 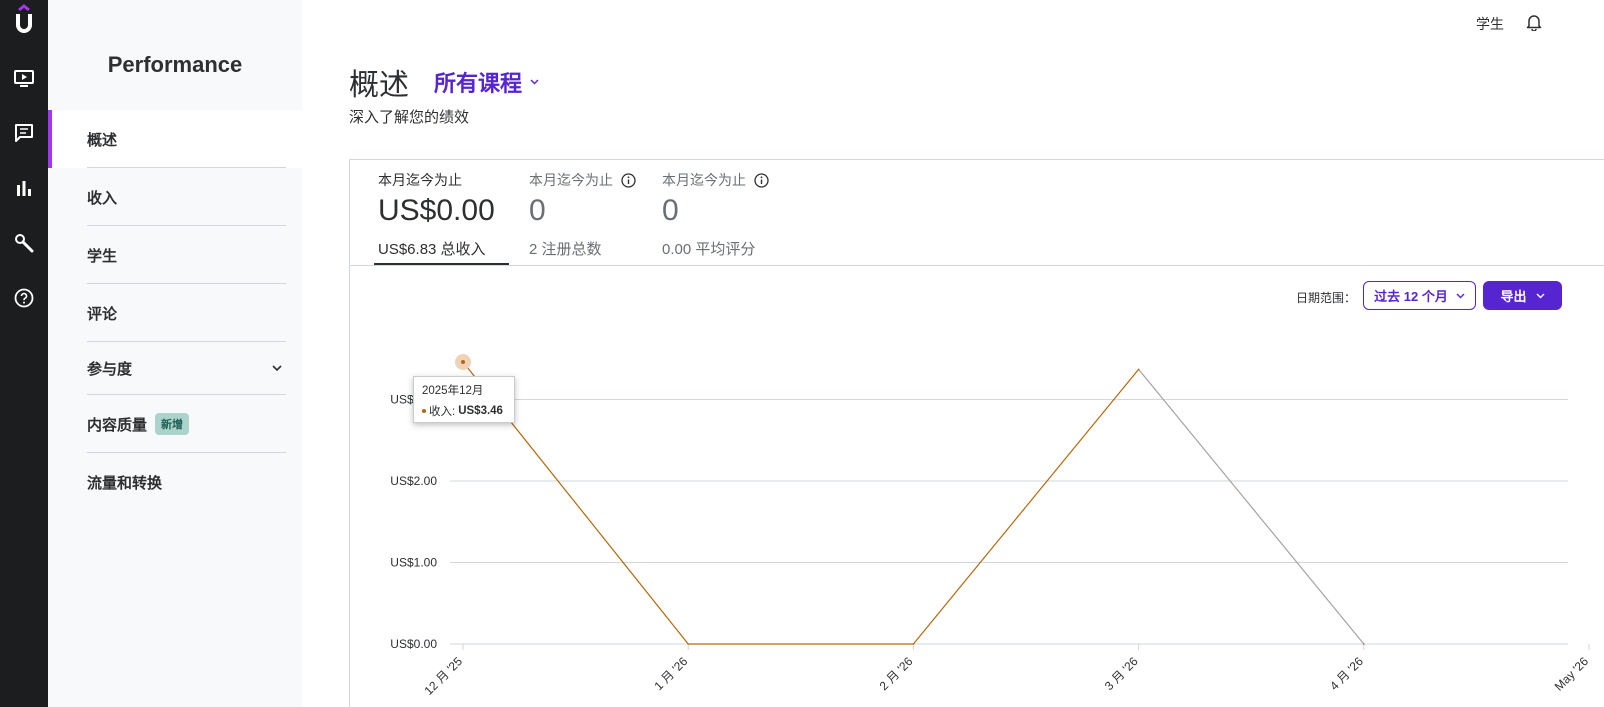 I want to click on tooltip-date: 2025年12月, so click(x=453, y=391).